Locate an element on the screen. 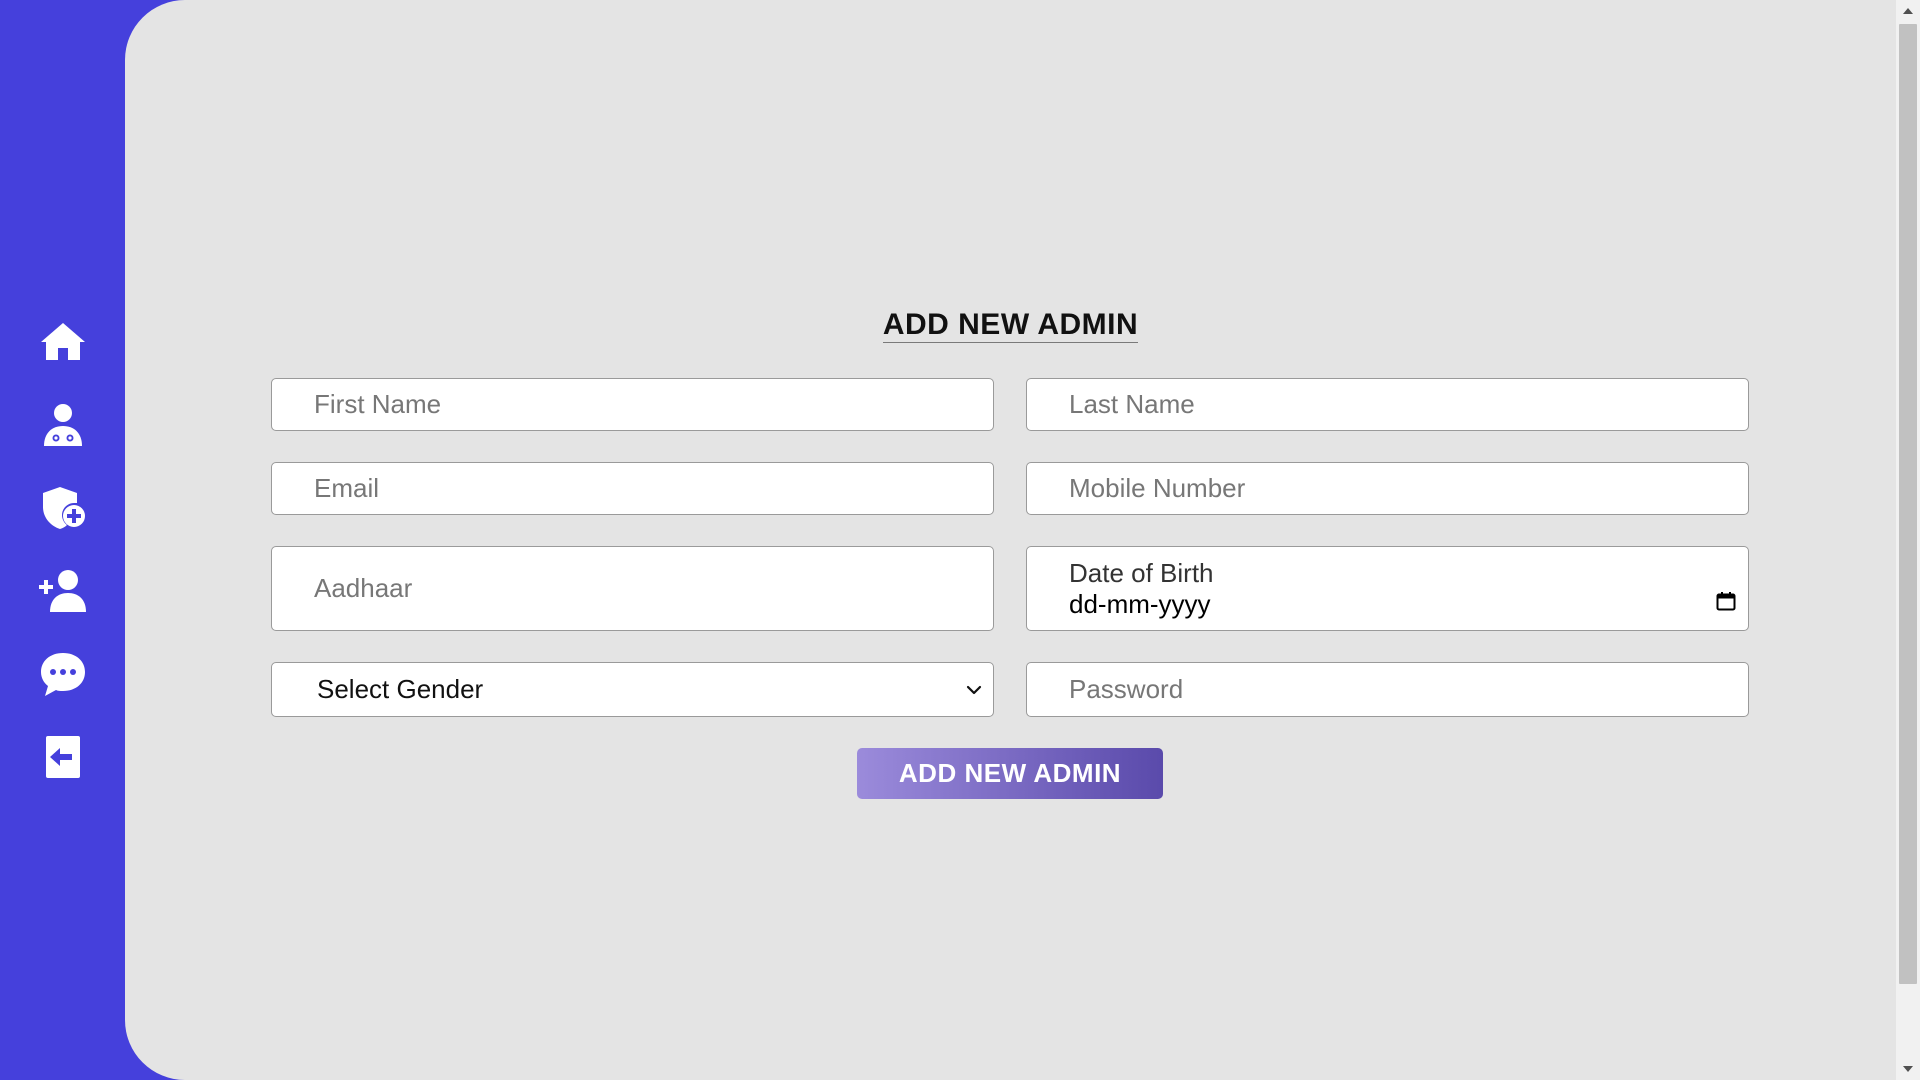  scroll-down-arrow-icon is located at coordinates (1908, 1069).